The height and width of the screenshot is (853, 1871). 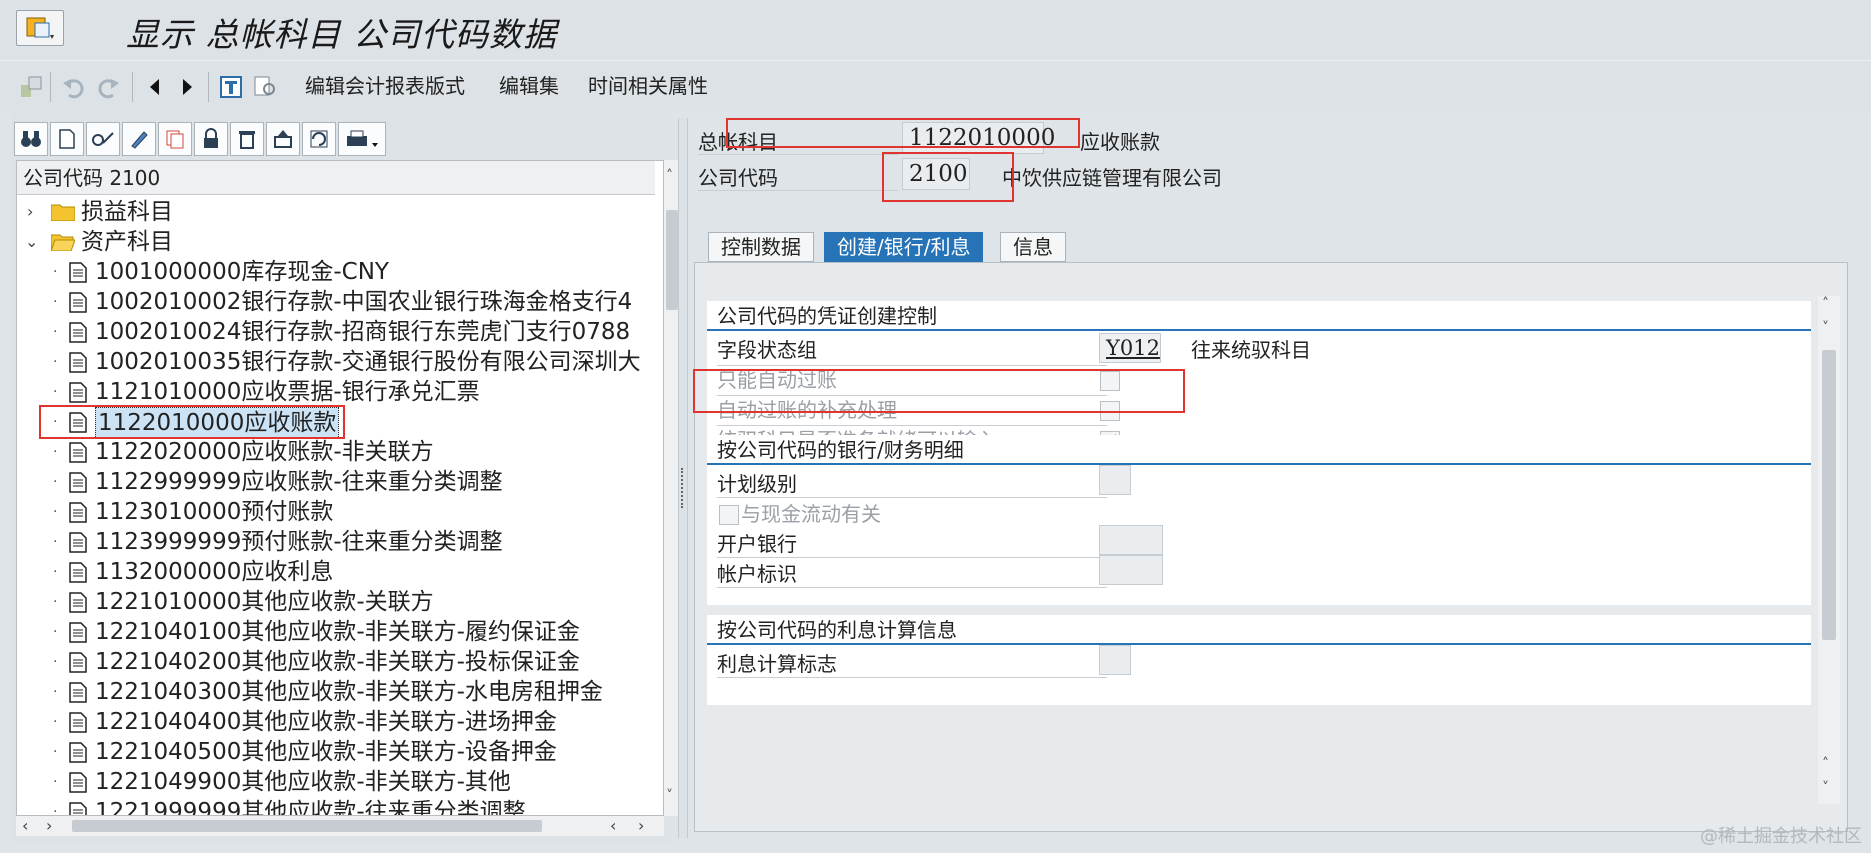 I want to click on company-code-desc: 中饮供应链管理有限公司, so click(x=1112, y=178).